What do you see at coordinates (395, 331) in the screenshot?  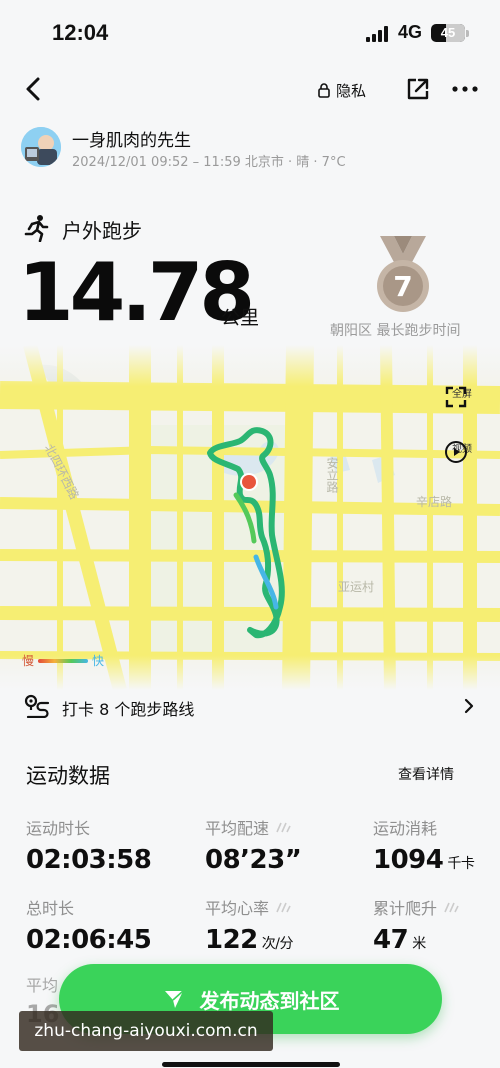 I see `medal-caption: 朝阳区 最长跑步时间` at bounding box center [395, 331].